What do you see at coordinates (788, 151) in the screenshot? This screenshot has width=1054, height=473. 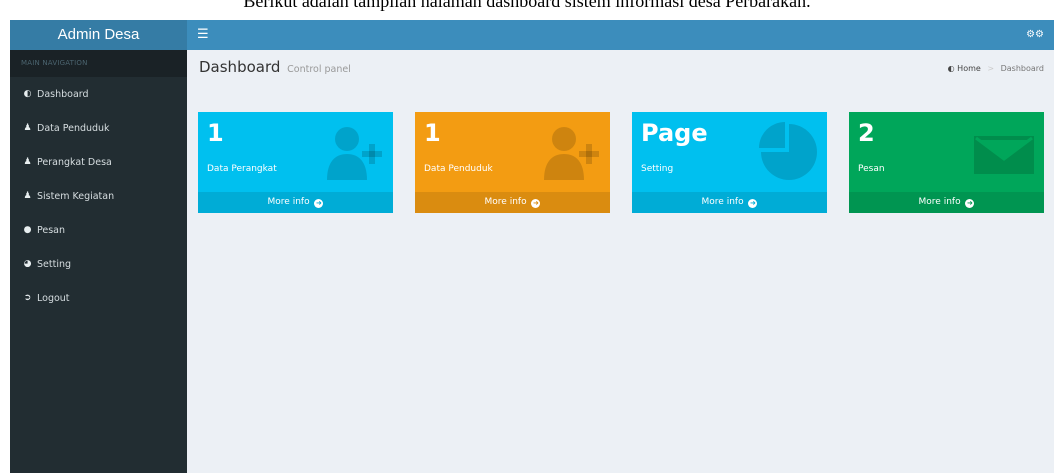 I see `pie-chart-icon` at bounding box center [788, 151].